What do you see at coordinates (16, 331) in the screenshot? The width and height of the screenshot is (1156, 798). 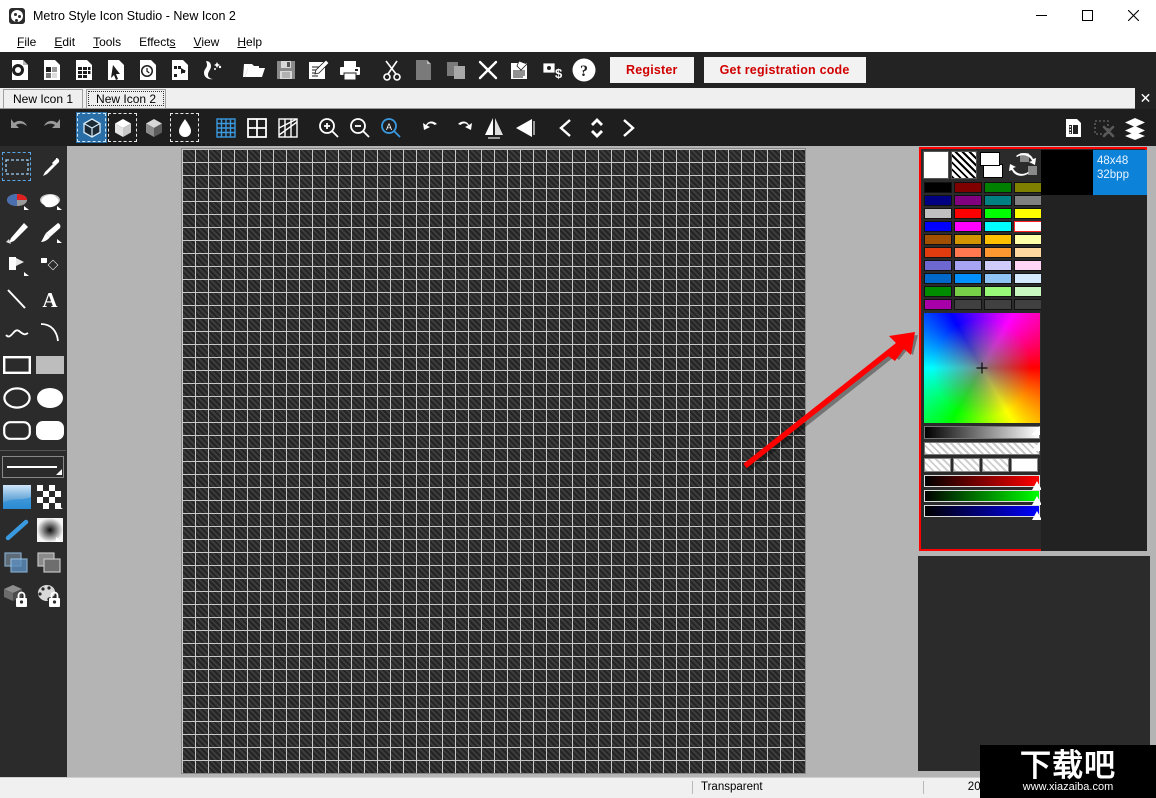 I see `curve-tool` at bounding box center [16, 331].